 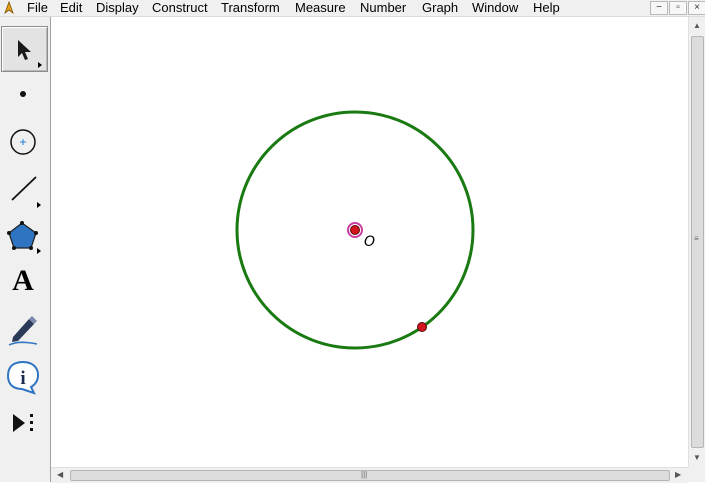 I want to click on info-icon: i, so click(x=23, y=377).